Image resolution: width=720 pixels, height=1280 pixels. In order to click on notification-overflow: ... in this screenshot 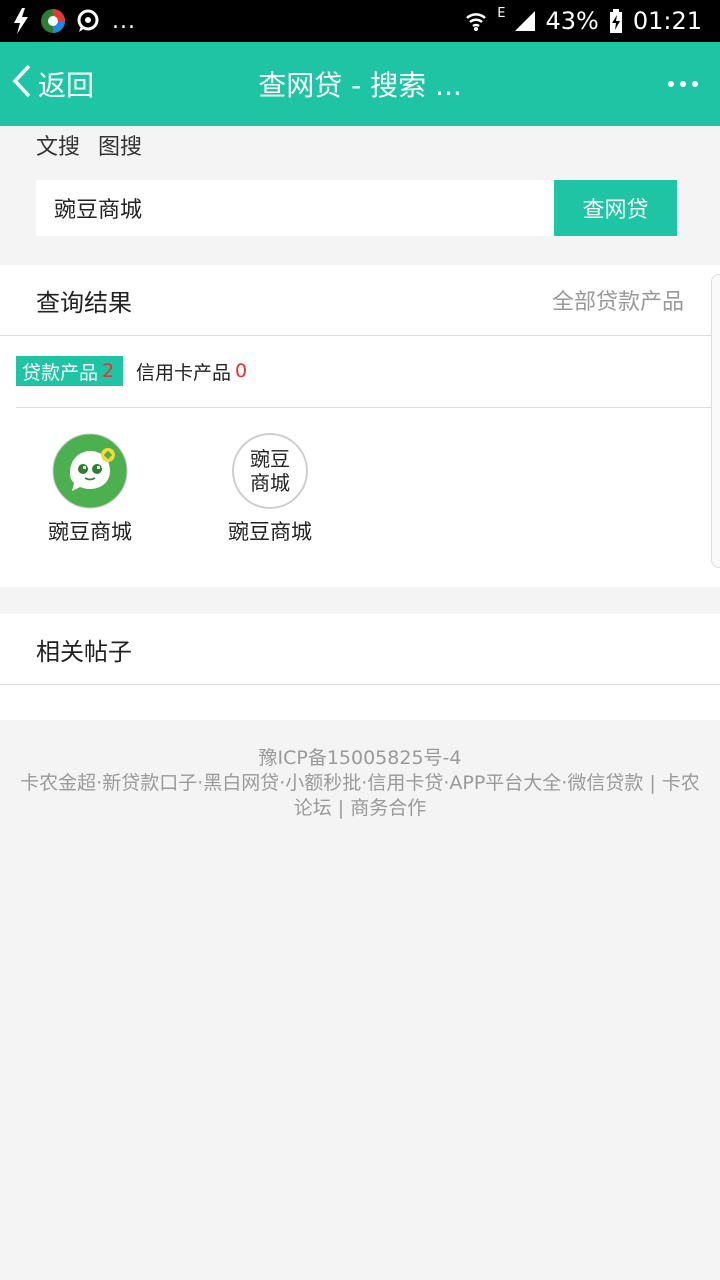, I will do `click(124, 21)`.